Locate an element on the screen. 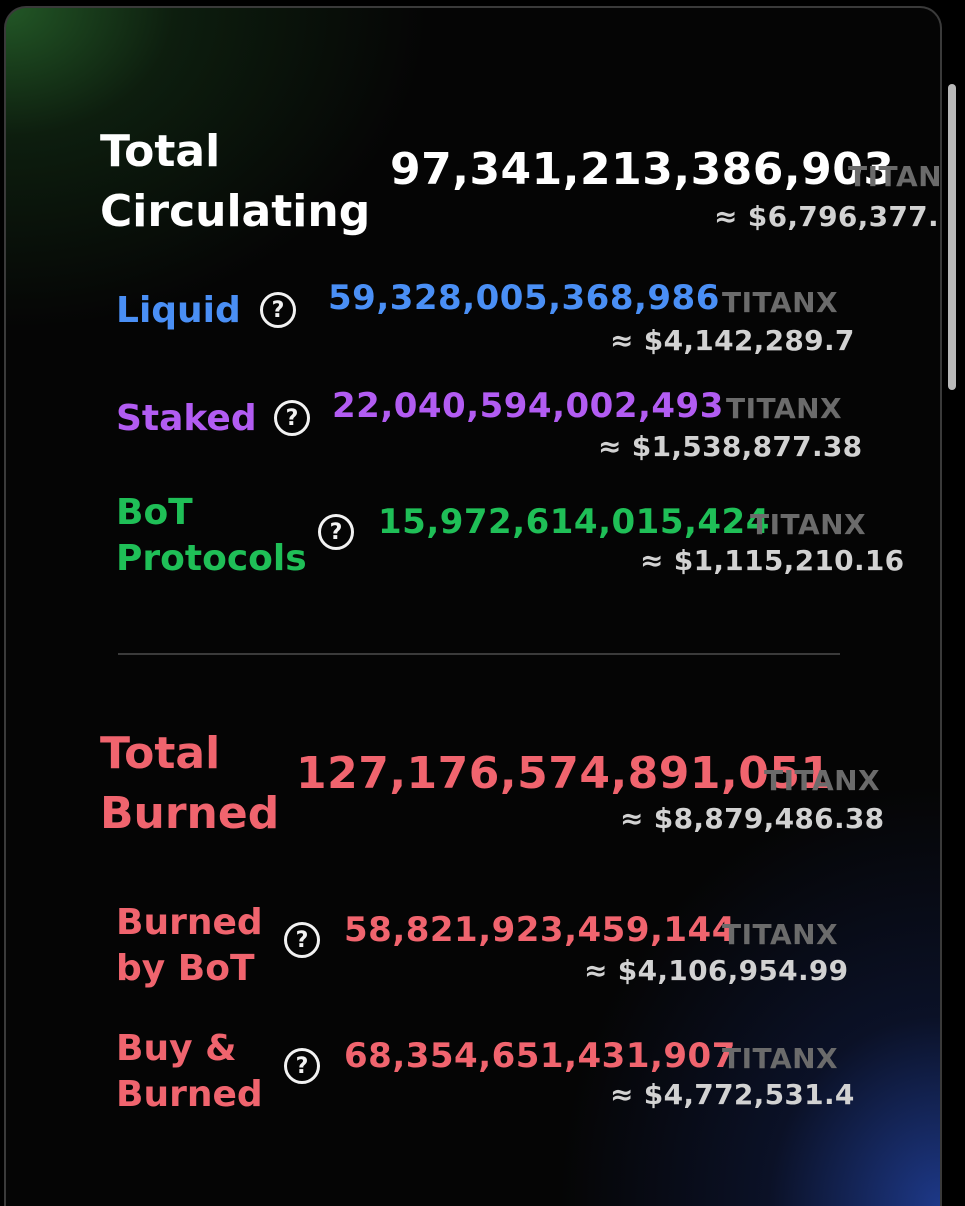 The width and height of the screenshot is (965, 1206). burned-by-bot-help-icon: ? is located at coordinates (302, 940).